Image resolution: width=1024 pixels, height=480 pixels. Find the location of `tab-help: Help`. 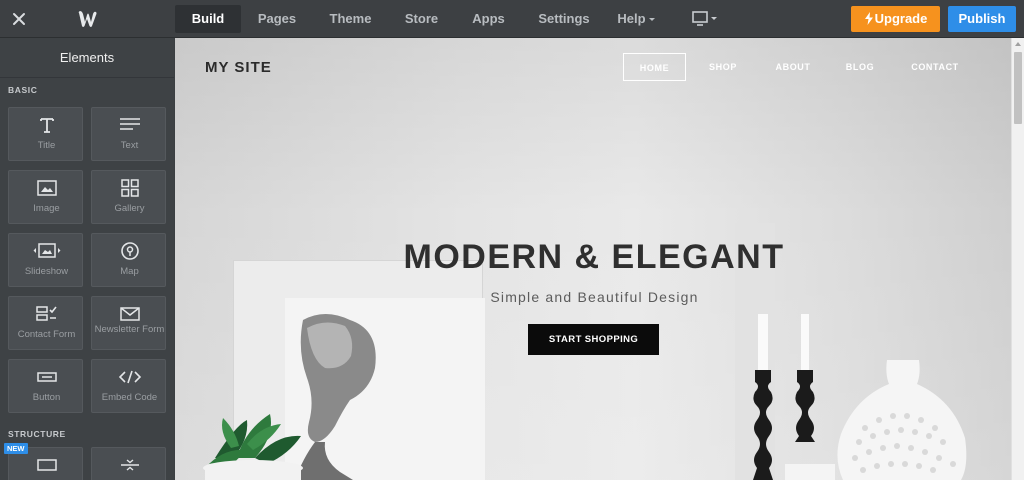

tab-help: Help is located at coordinates (636, 19).